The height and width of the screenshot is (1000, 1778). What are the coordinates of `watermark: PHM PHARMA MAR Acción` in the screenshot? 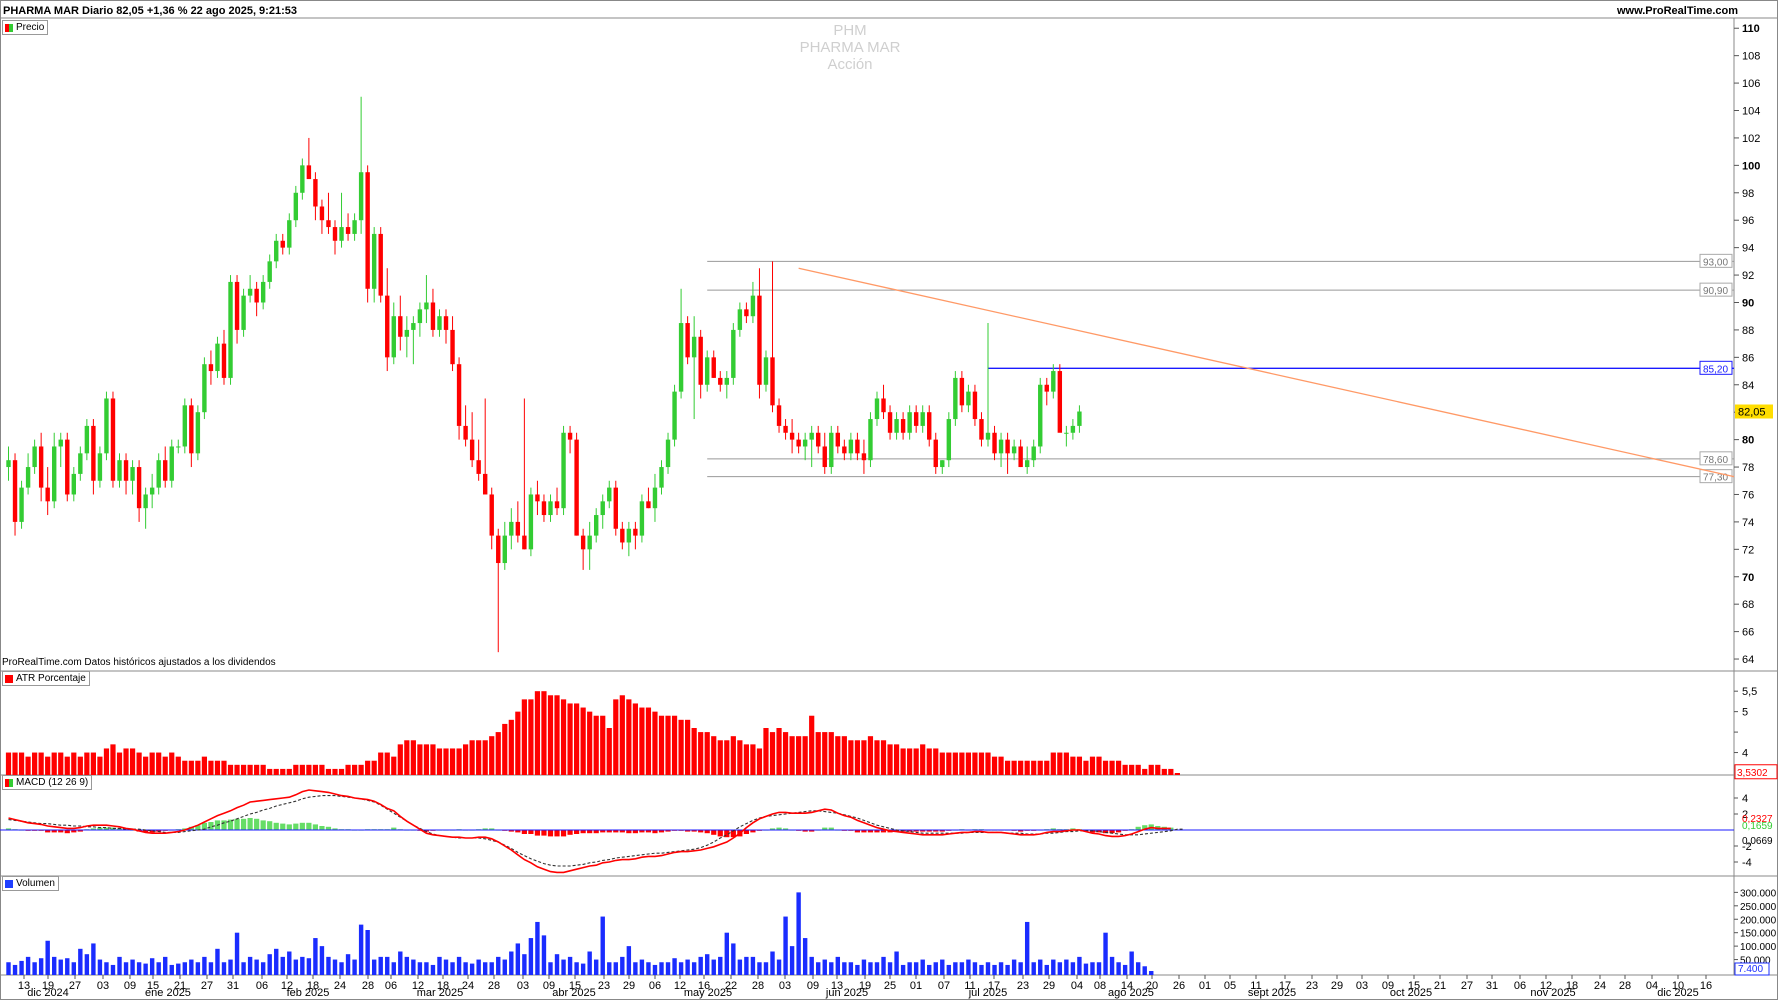 It's located at (850, 47).